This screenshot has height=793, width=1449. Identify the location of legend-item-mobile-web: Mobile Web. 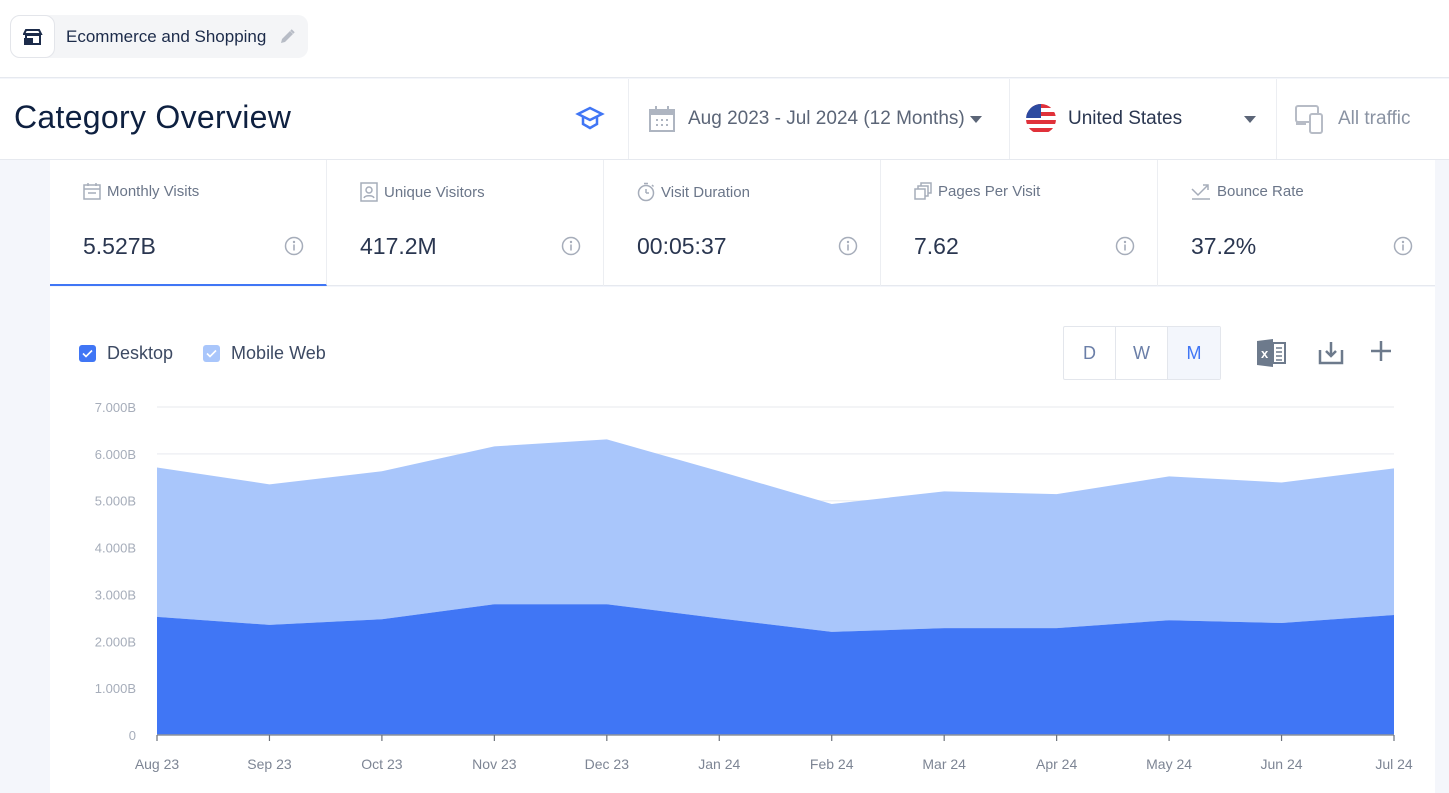
(264, 353).